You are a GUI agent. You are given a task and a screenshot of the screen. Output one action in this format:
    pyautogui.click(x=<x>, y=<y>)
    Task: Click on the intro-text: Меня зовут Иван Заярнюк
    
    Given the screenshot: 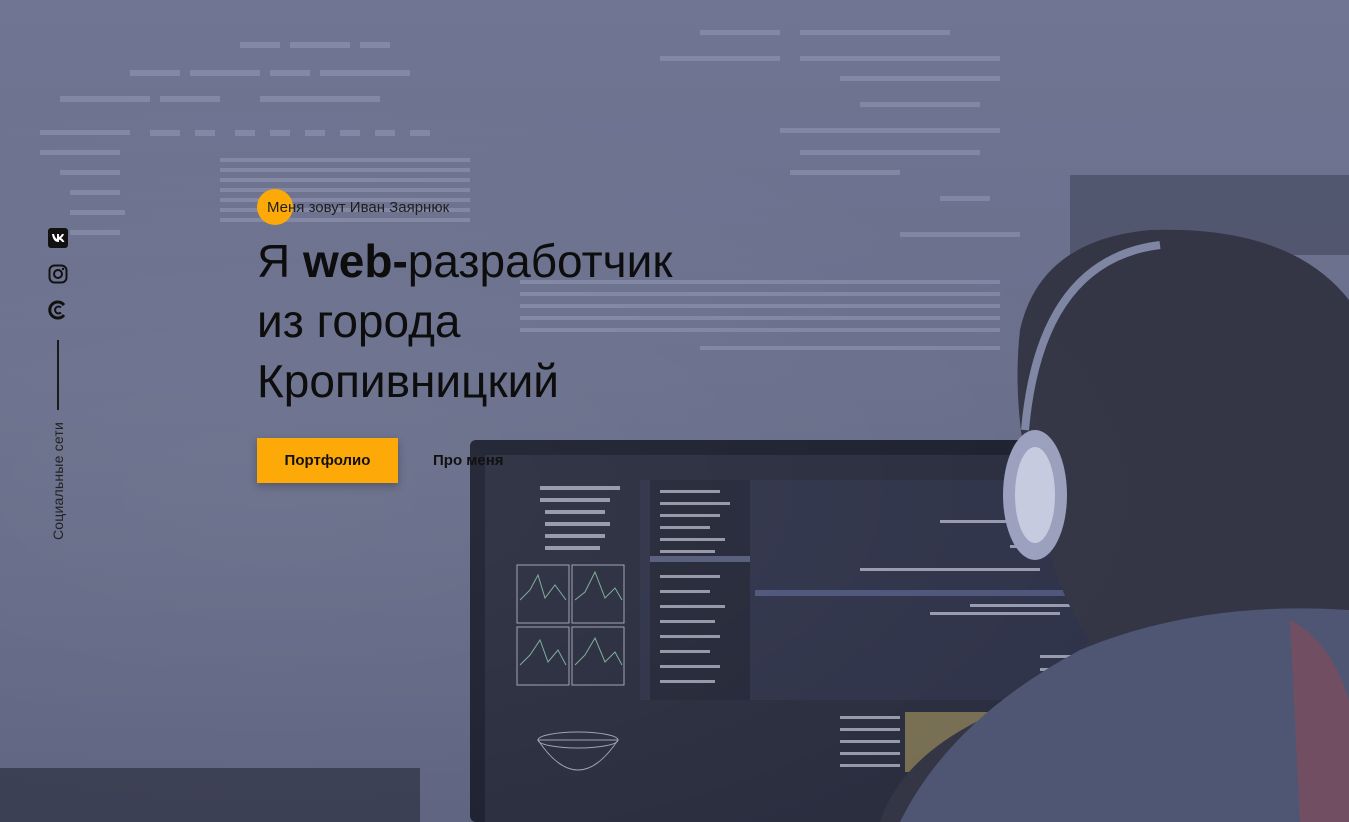 What is the action you would take?
    pyautogui.click(x=358, y=207)
    